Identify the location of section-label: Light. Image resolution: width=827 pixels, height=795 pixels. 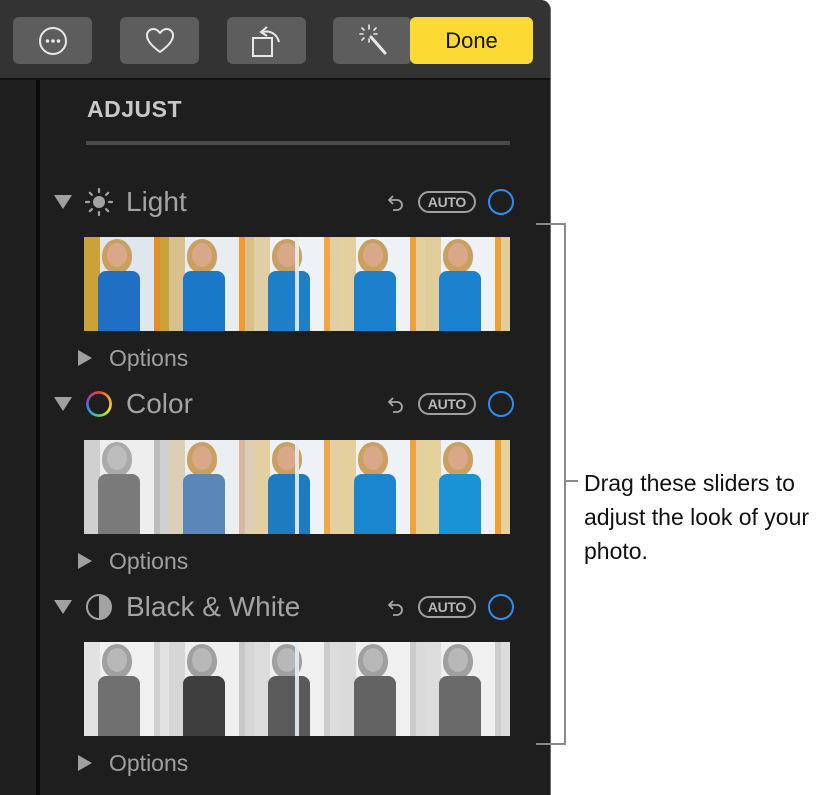
(156, 201).